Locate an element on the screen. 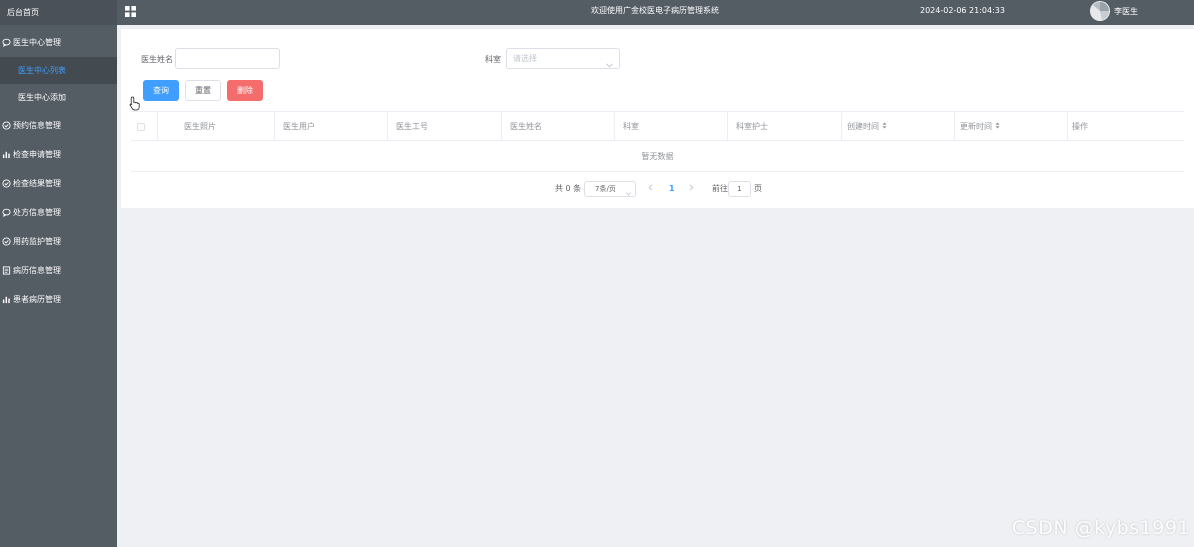  next-page-button is located at coordinates (691, 189).